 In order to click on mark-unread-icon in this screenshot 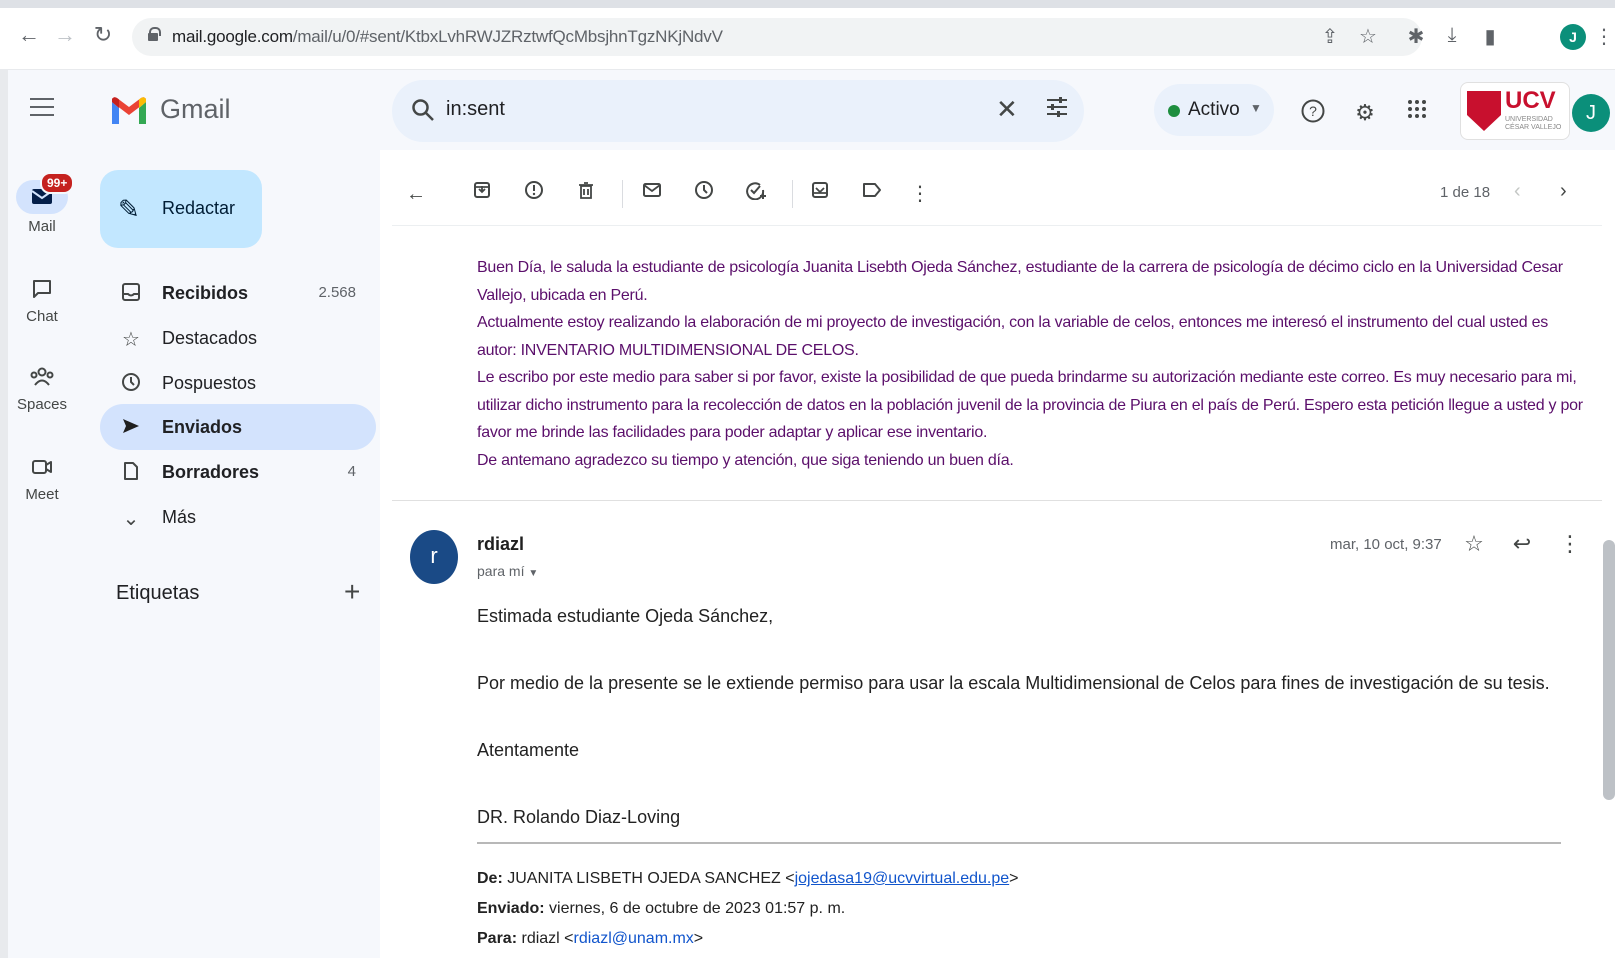, I will do `click(652, 194)`.